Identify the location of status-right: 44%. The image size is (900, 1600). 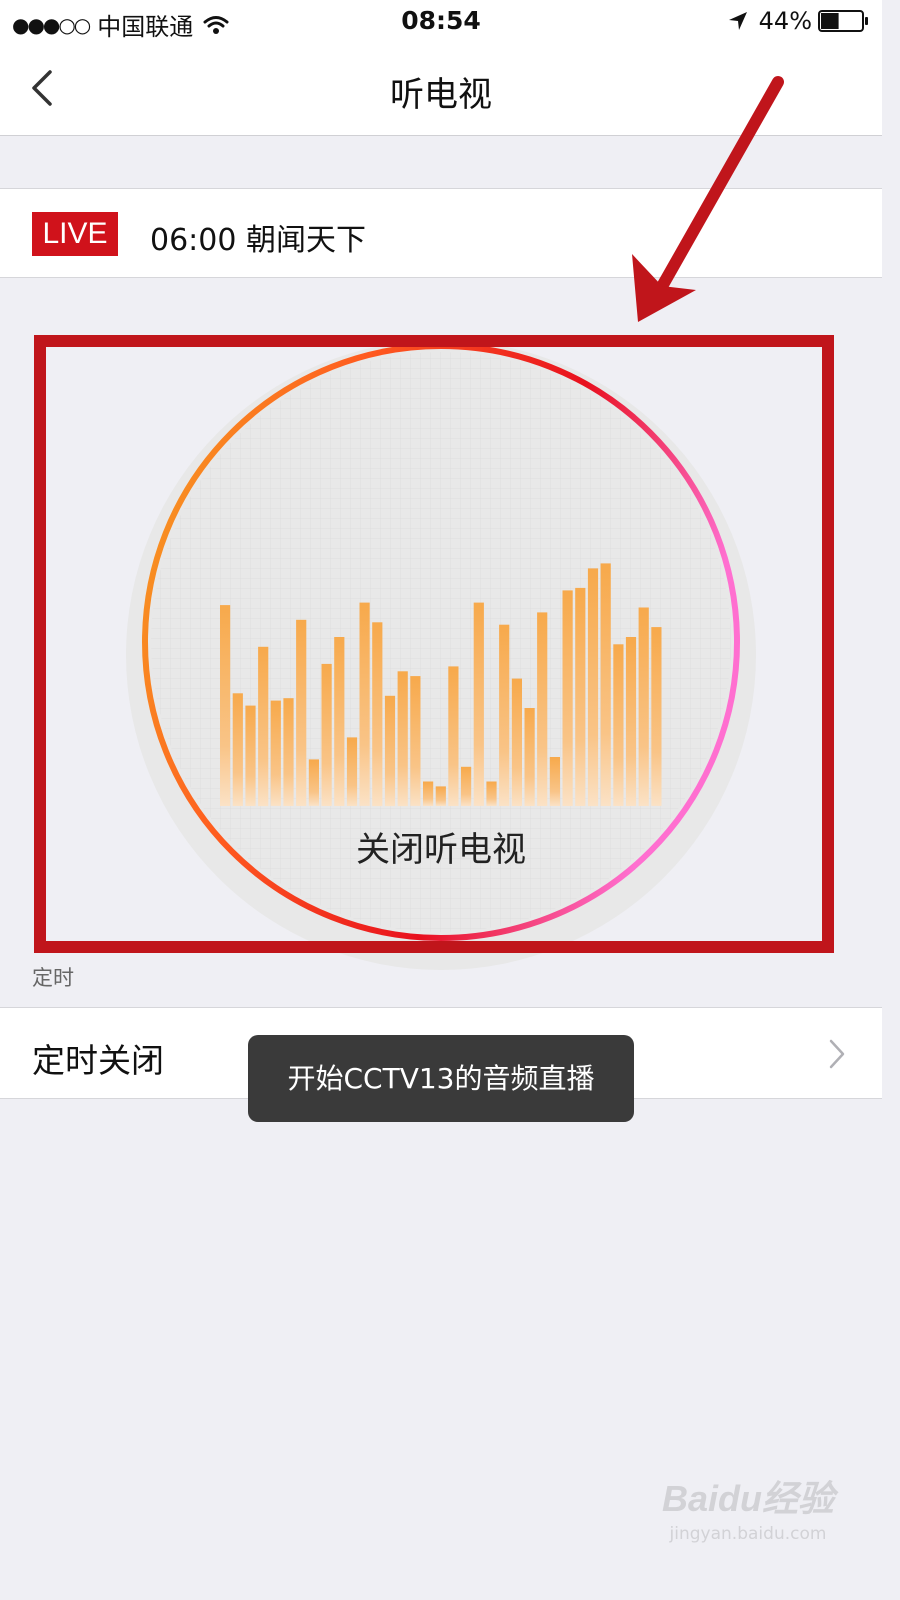
(798, 21).